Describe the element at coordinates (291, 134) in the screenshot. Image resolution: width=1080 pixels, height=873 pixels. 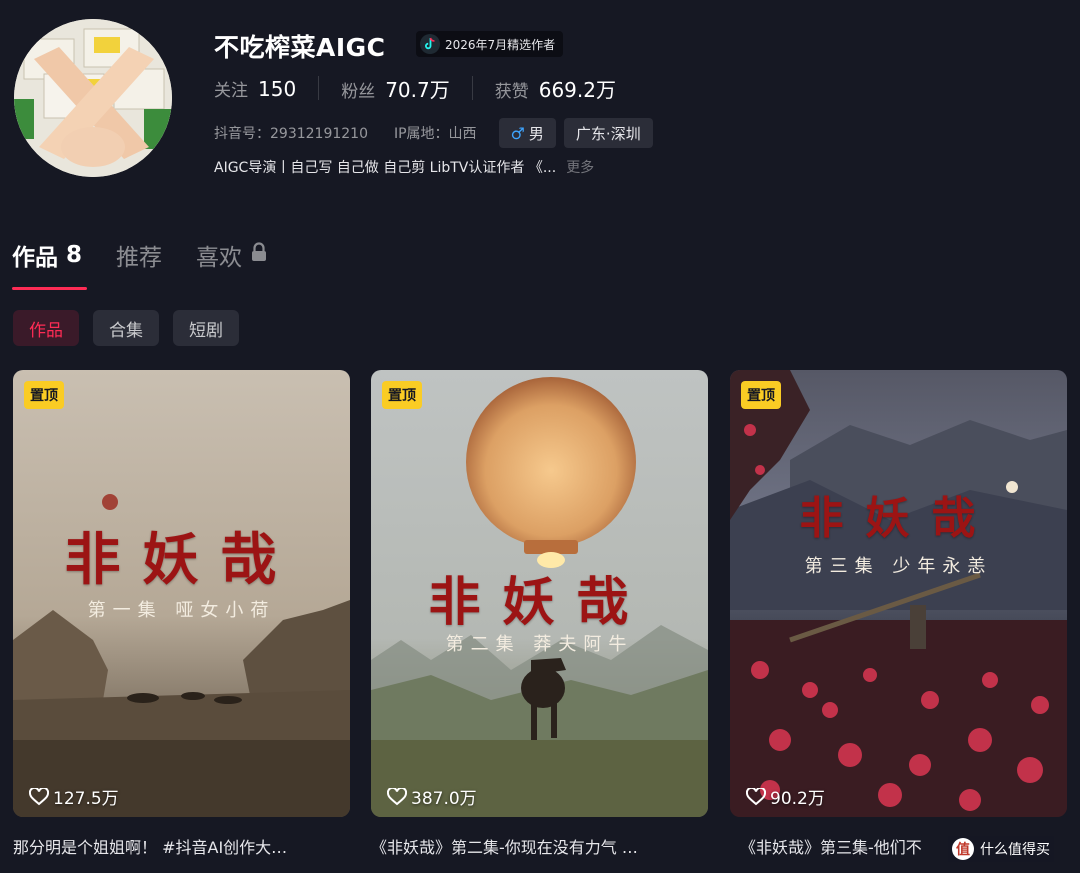
I see `douyin-id: 抖音号：29312191210` at that location.